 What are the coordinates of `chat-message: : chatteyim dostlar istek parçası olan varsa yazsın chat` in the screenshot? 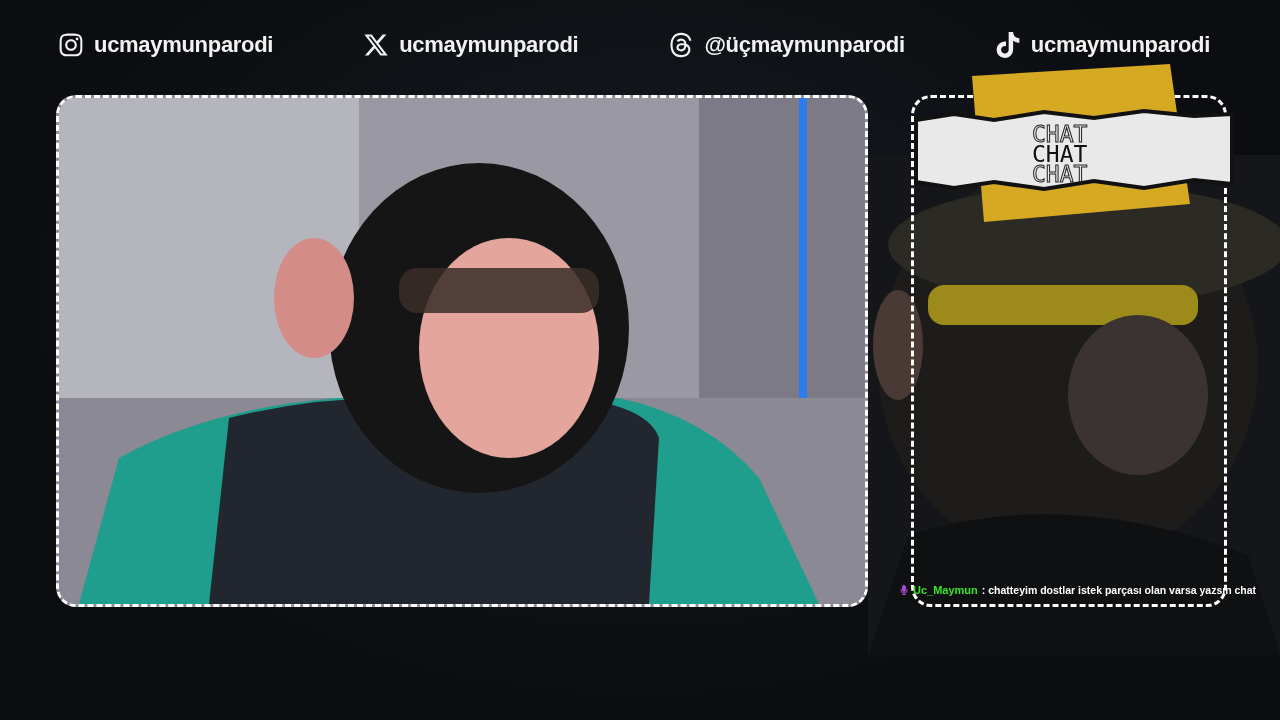 It's located at (1119, 590).